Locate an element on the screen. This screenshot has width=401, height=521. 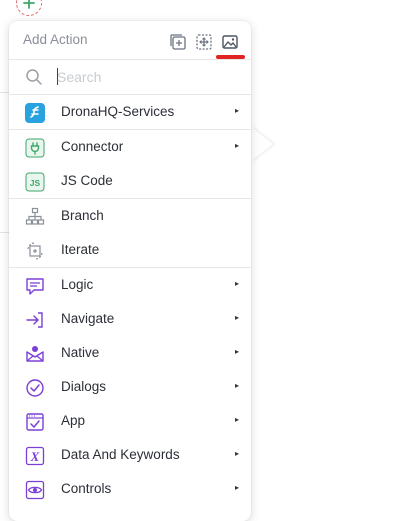
menu-item-label: Navigate is located at coordinates (88, 318).